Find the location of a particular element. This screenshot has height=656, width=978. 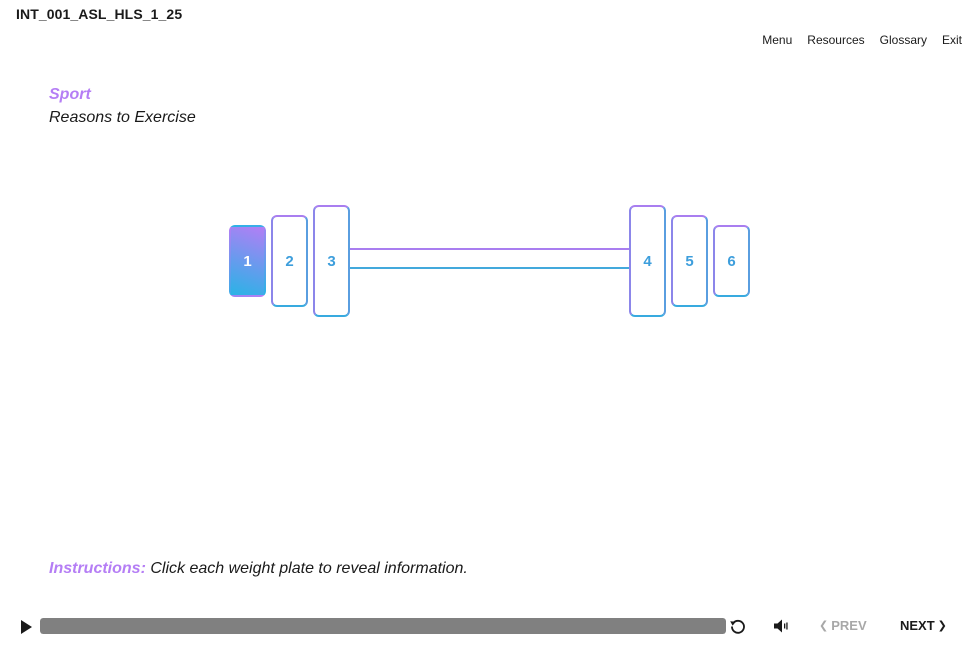

weight-plate-label: 6 is located at coordinates (731, 261).